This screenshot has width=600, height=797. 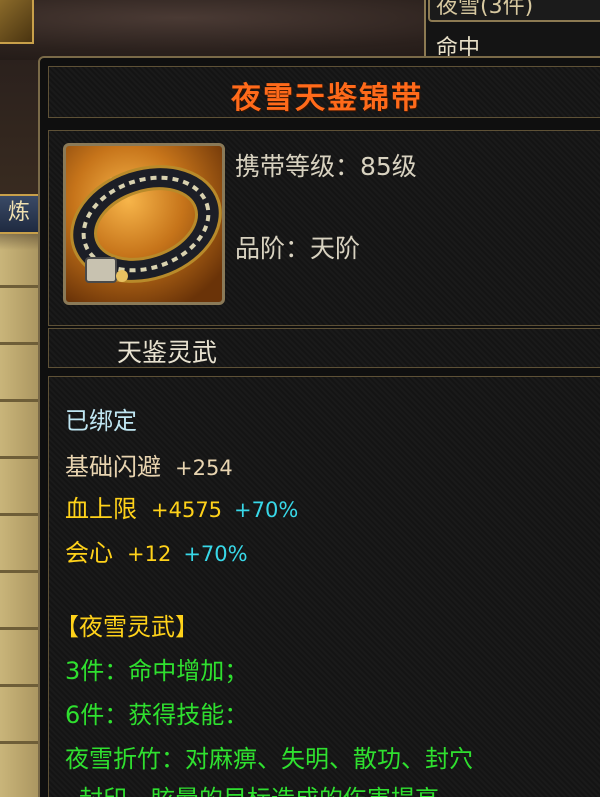 What do you see at coordinates (20, 214) in the screenshot?
I see `side-tab-refine: 炼` at bounding box center [20, 214].